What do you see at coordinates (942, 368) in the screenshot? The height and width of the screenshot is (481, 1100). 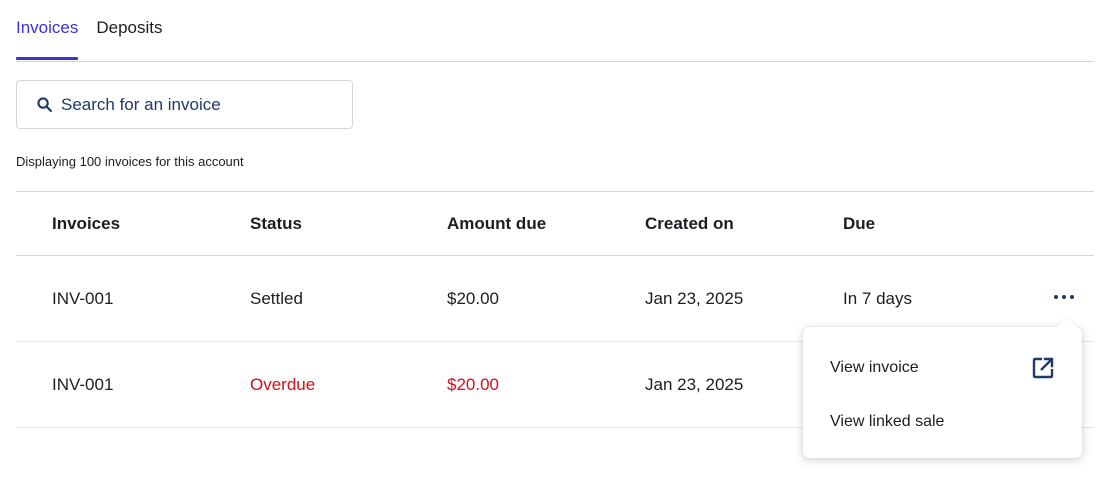 I see `menu-item-view-invoice: View invoice` at bounding box center [942, 368].